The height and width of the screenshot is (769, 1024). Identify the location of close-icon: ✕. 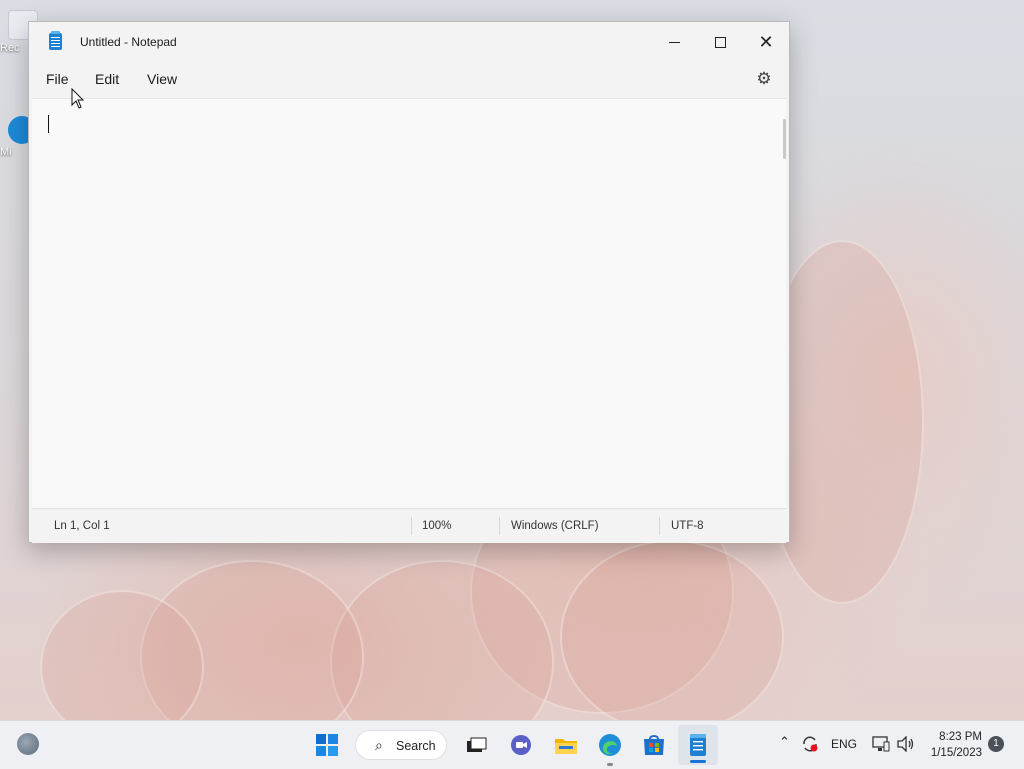
(766, 42).